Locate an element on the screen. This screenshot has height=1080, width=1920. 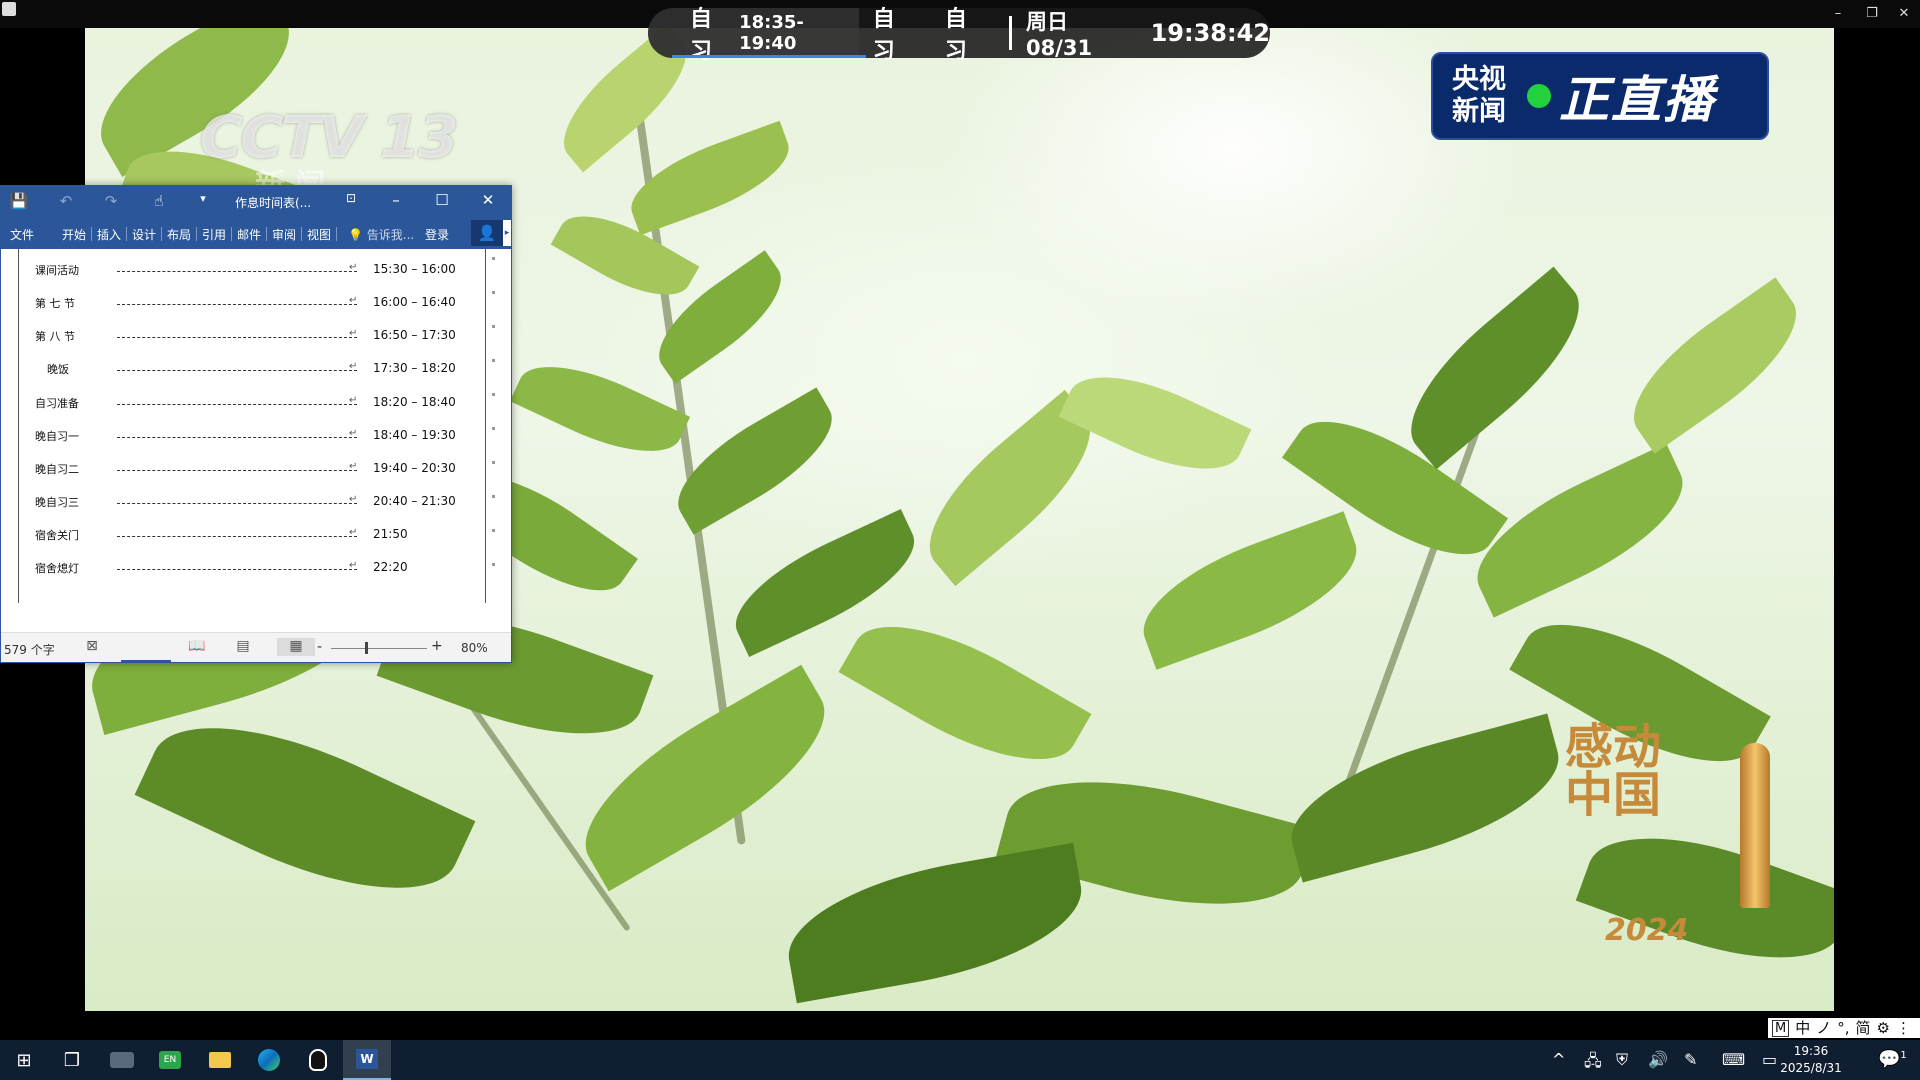
schedule-date: 周日 08/31 is located at coordinates (1059, 35).